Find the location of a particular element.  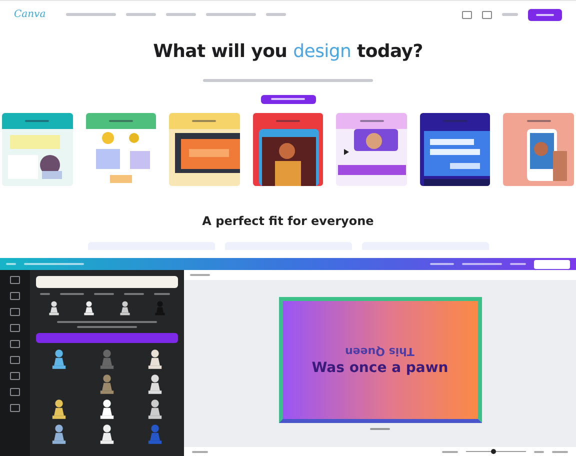

section-title: A perfect fit for everyone is located at coordinates (288, 221).